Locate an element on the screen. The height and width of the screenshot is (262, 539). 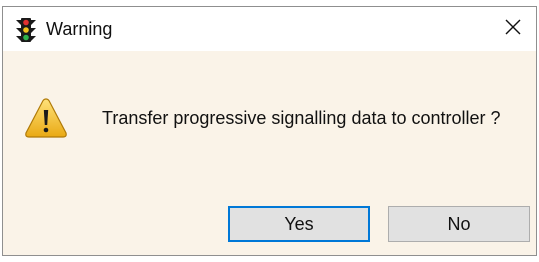
close-icon is located at coordinates (513, 29).